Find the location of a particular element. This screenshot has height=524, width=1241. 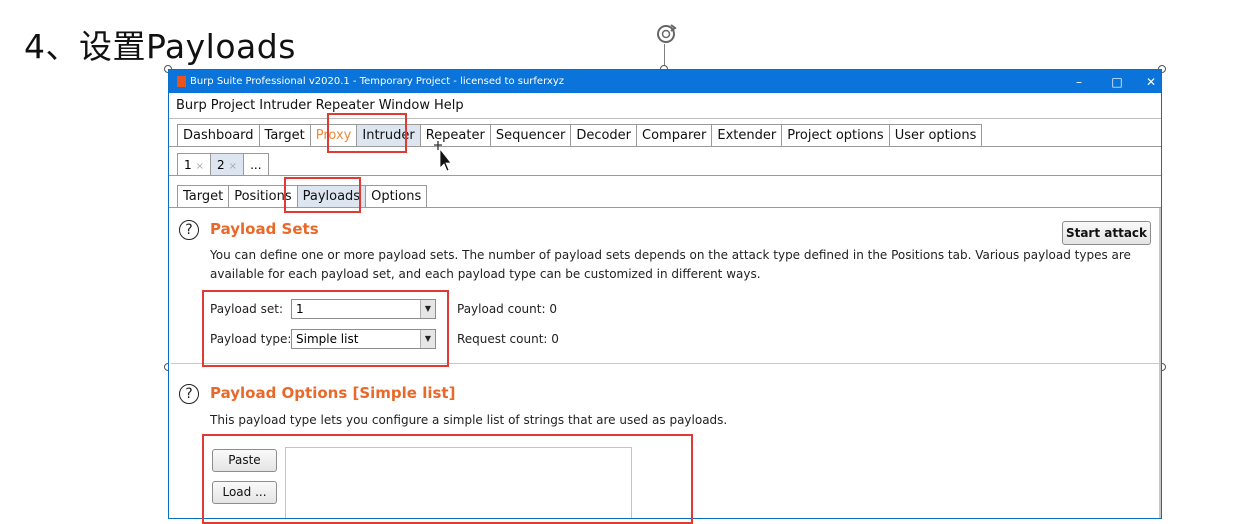

rotate-handle-icon is located at coordinates (666, 34).